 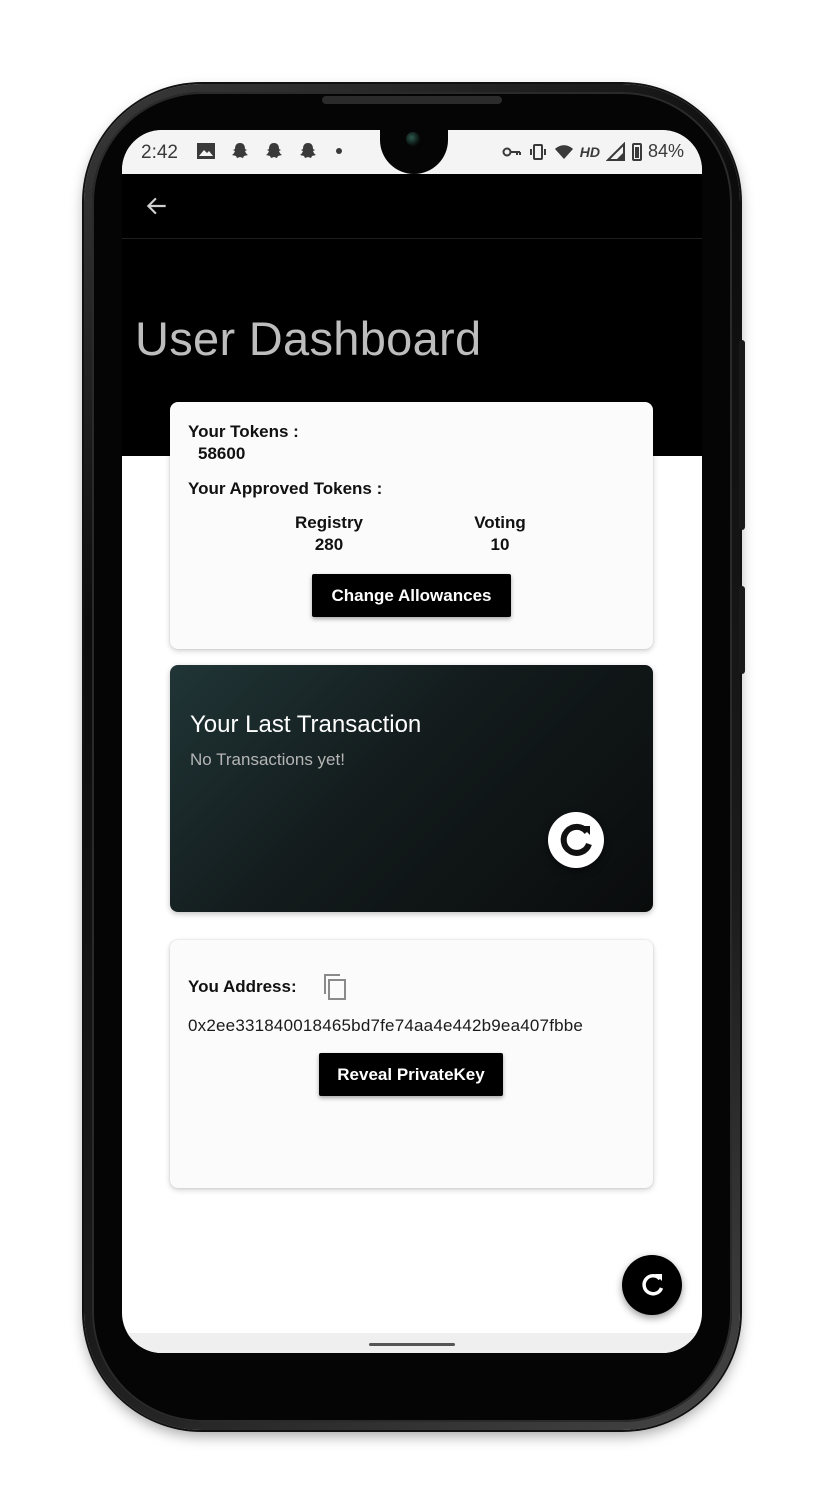 What do you see at coordinates (742, 435) in the screenshot?
I see `volume-button` at bounding box center [742, 435].